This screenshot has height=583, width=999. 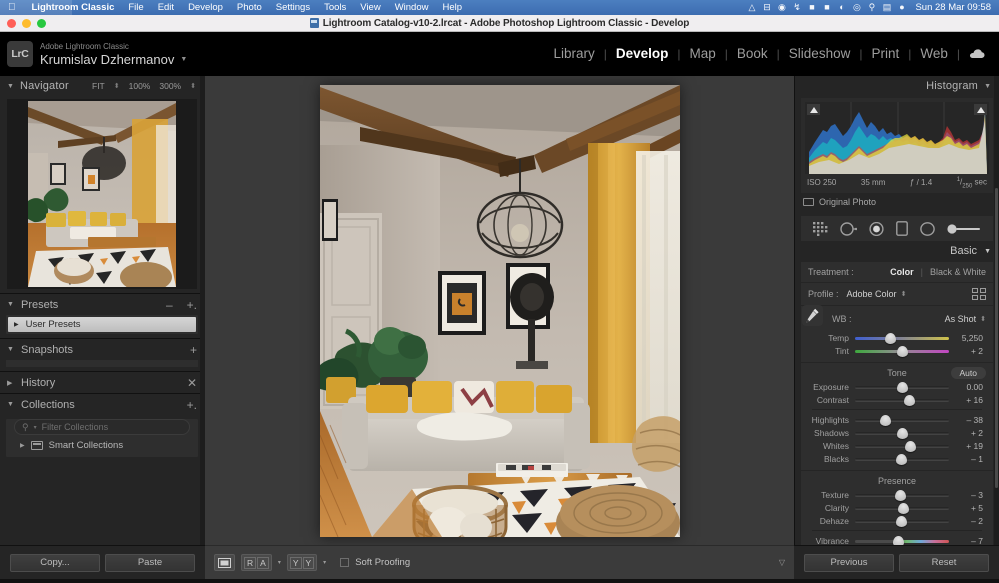 What do you see at coordinates (808, 202) in the screenshot?
I see `original-photo-checkbox-icon` at bounding box center [808, 202].